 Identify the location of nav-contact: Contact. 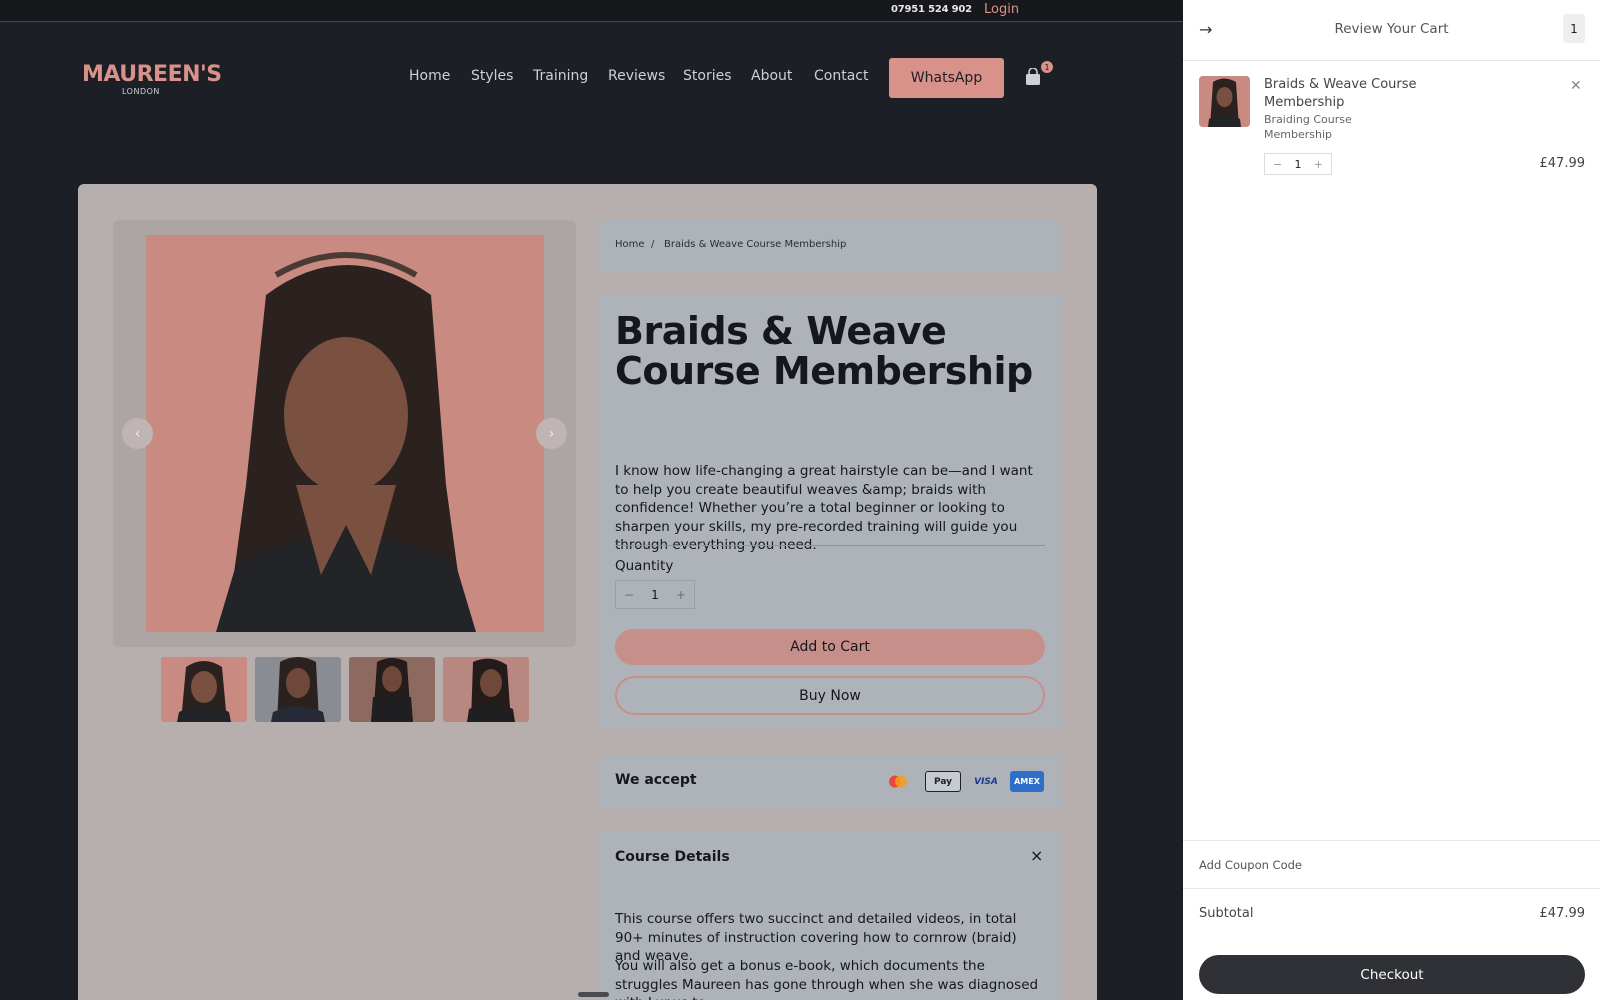
(841, 76).